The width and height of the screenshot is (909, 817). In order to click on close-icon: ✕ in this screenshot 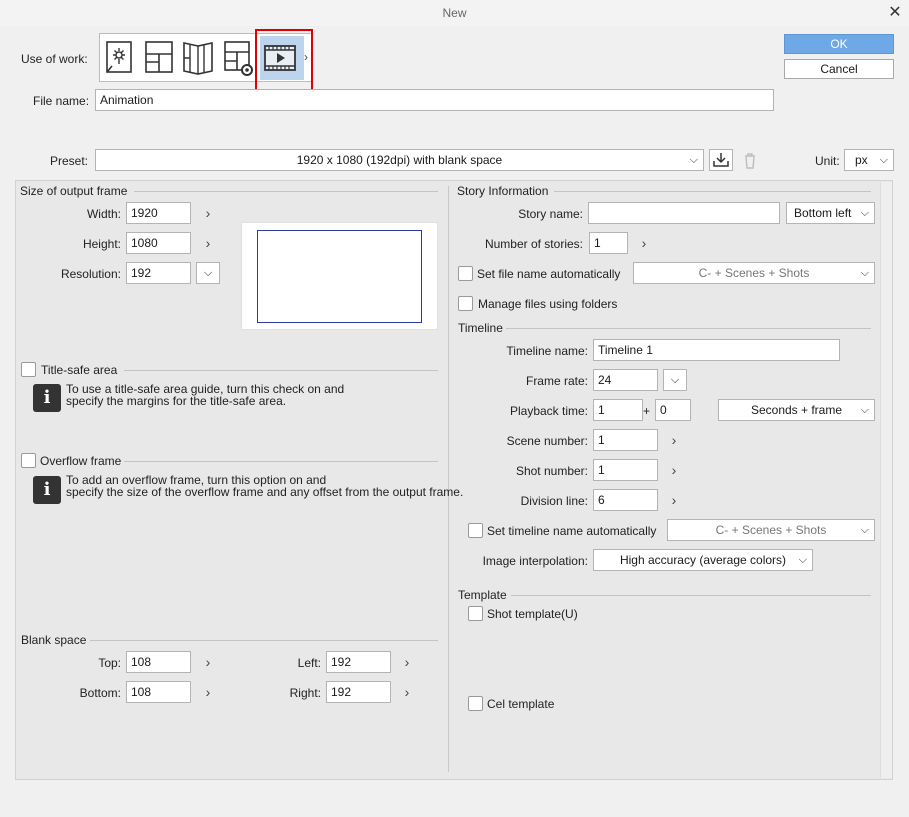, I will do `click(895, 13)`.